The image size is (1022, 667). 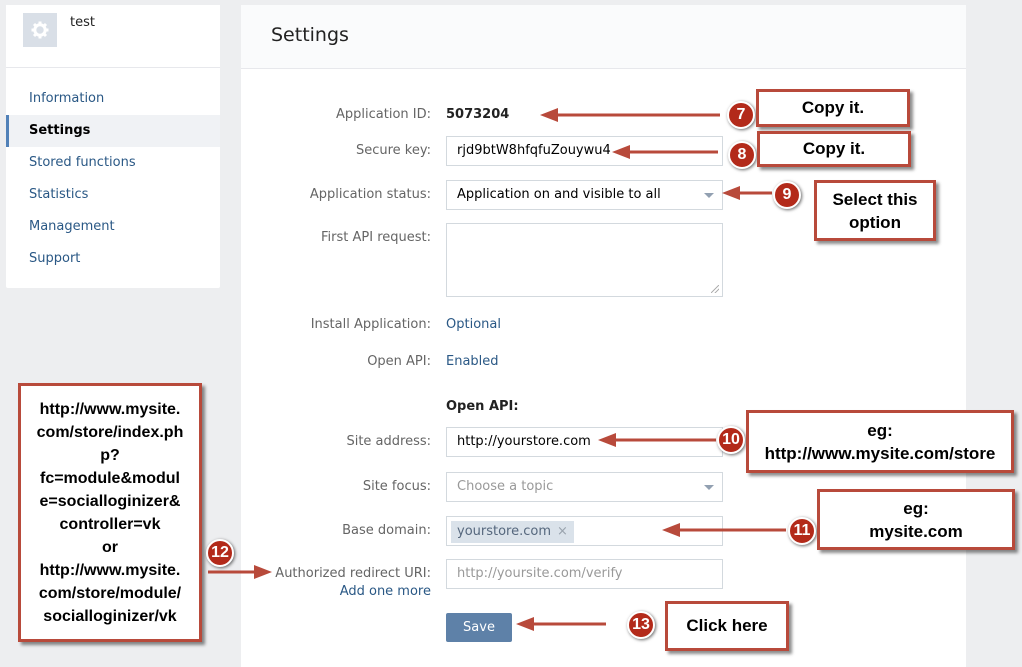 I want to click on save-button: Save, so click(x=479, y=627).